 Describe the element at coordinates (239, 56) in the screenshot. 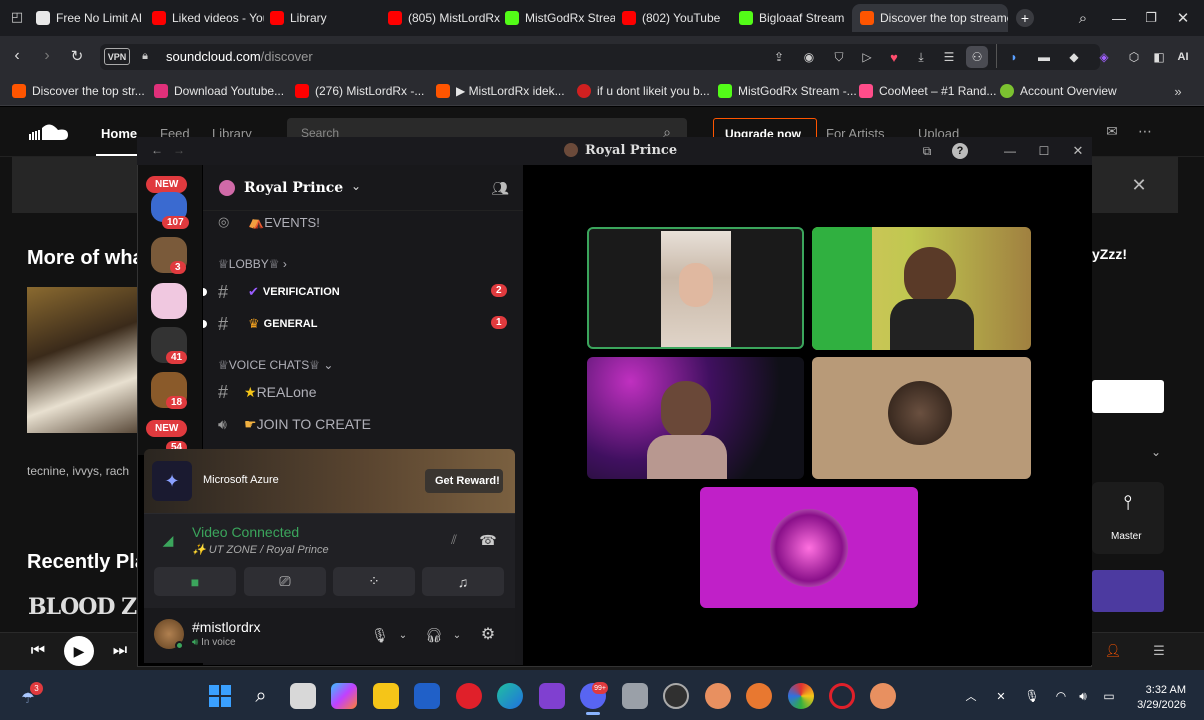

I see `url-text: soundcloud.com/discover` at that location.